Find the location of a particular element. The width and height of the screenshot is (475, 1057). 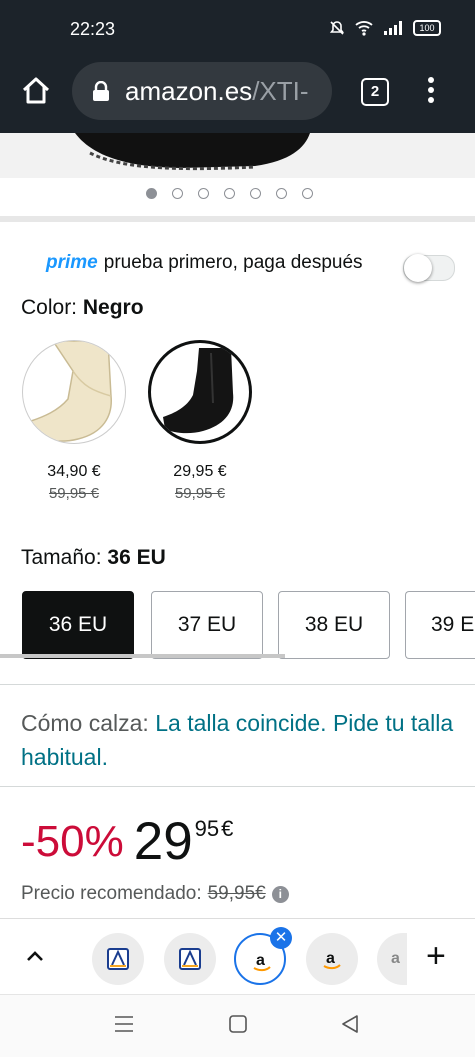

size-selected: 36 EU is located at coordinates (136, 557).